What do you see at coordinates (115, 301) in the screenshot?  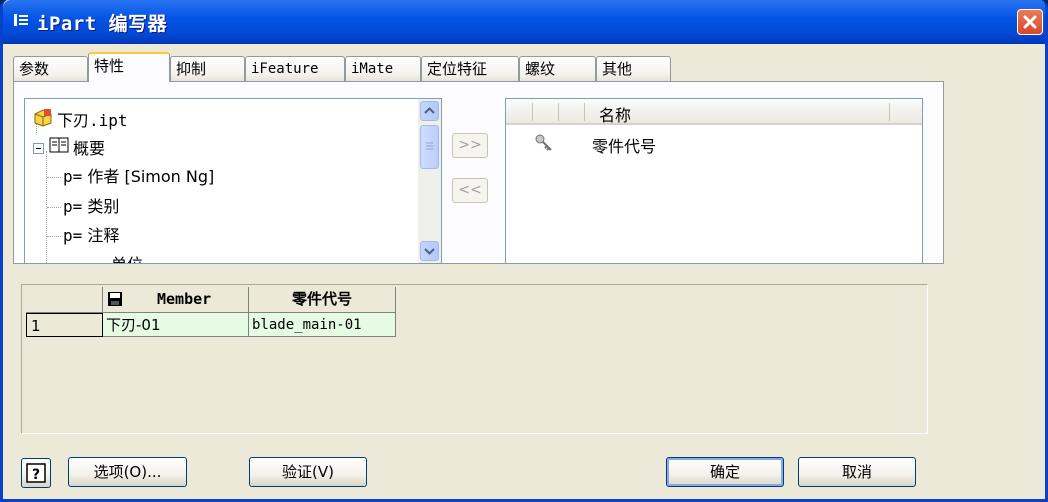 I see `save-icon` at bounding box center [115, 301].